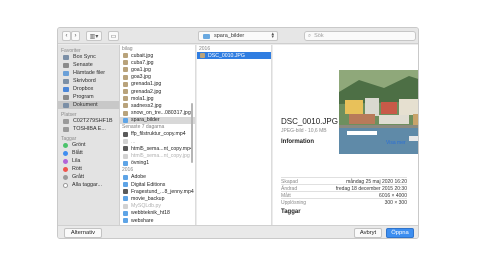  I want to click on sidebar-tag-label: Grått, so click(78, 177).